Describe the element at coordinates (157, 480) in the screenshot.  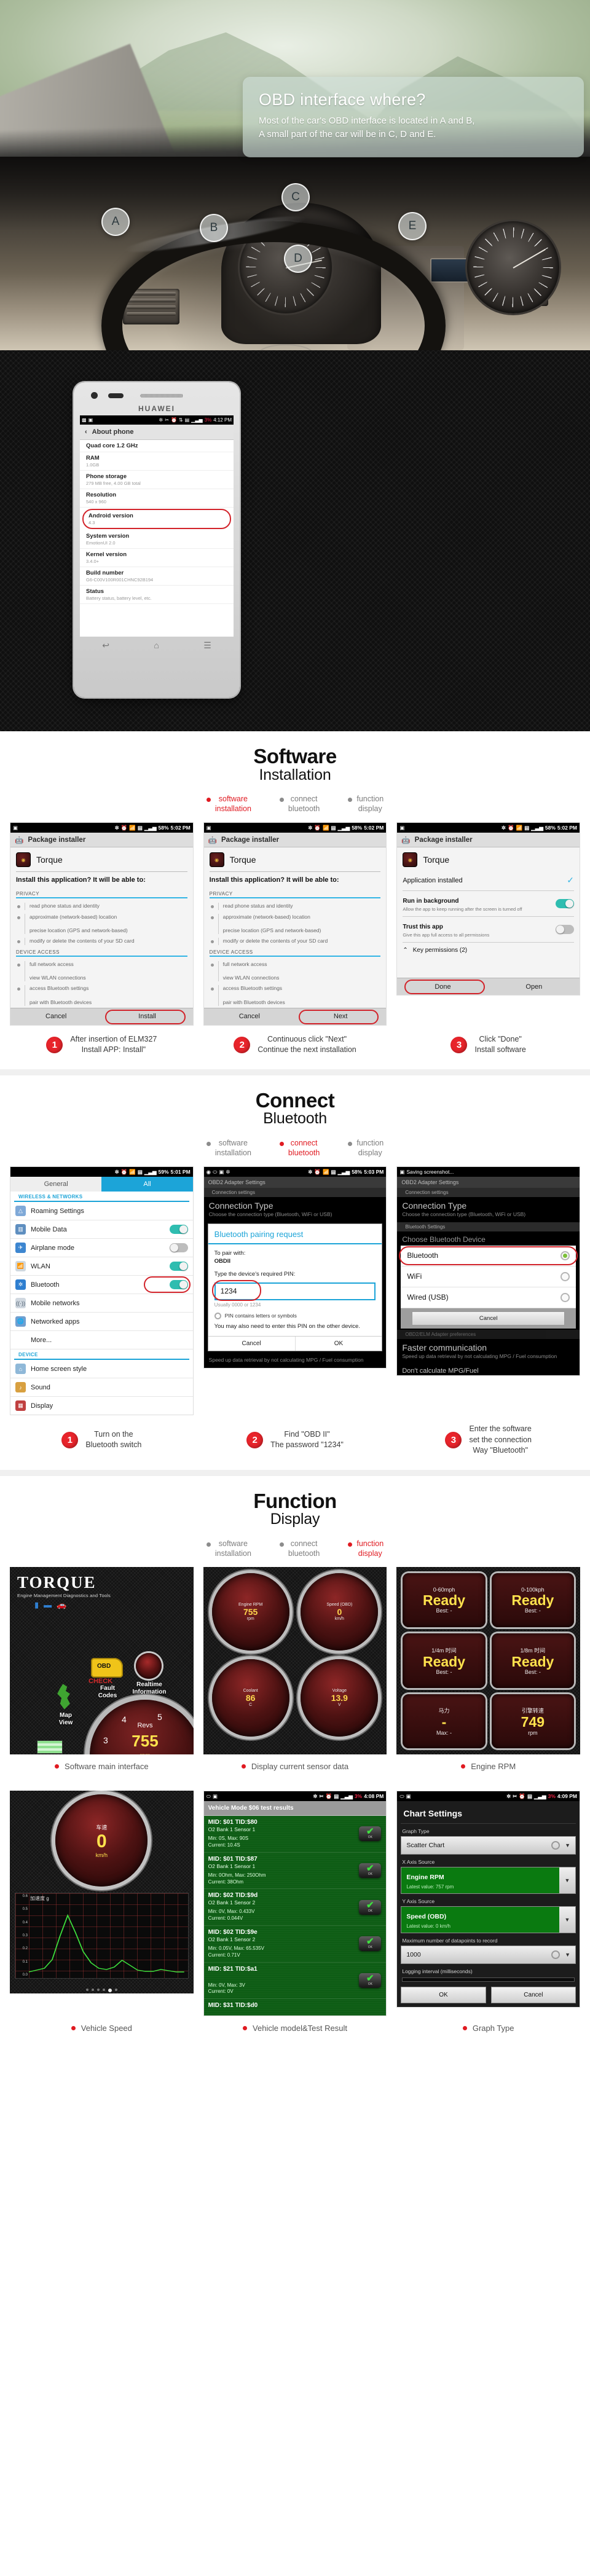
I see `list-item: Phone storage 279 MB free, 4.00 GB total` at that location.